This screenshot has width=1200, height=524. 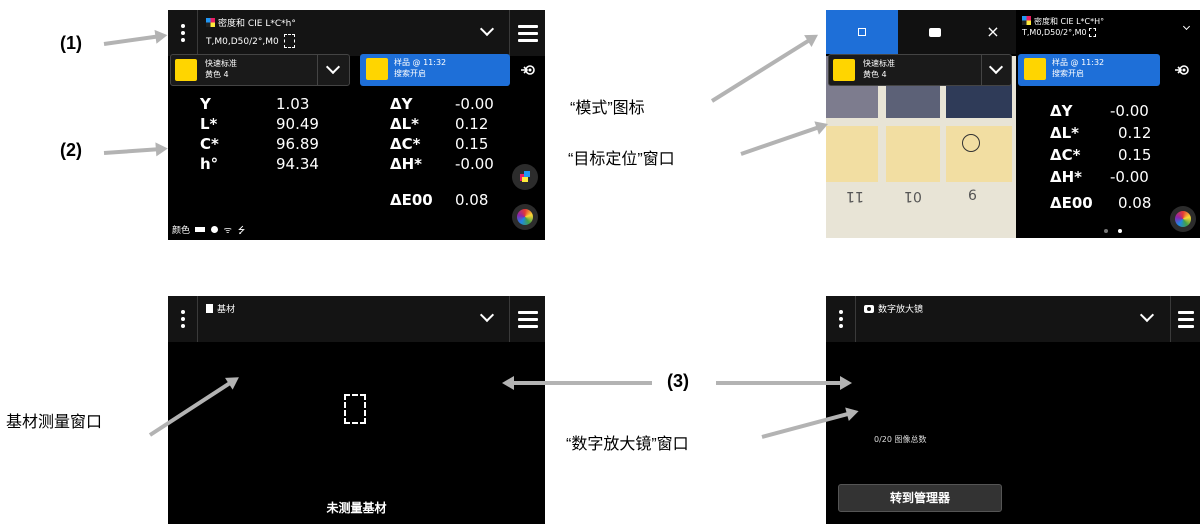 I want to click on substrate-placeholder-icon, so click(x=355, y=409).